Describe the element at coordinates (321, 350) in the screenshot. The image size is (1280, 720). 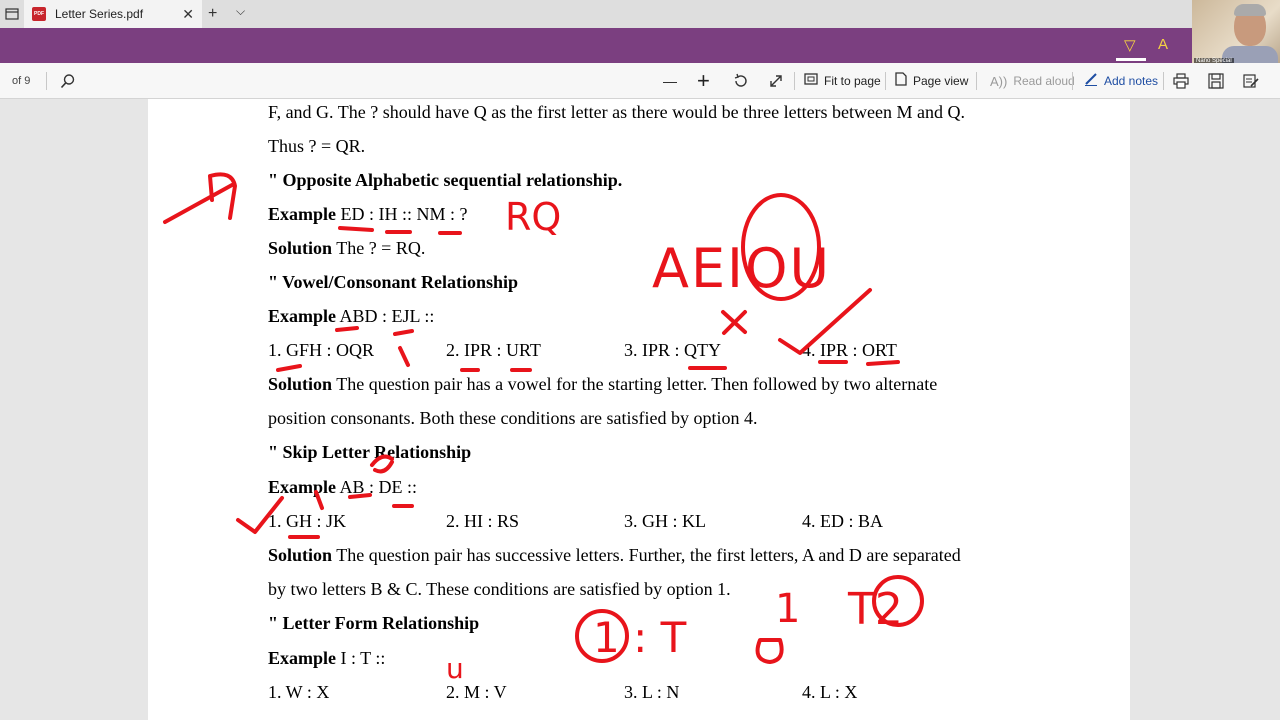
I see `option-1: 1. GFH : OQR` at that location.